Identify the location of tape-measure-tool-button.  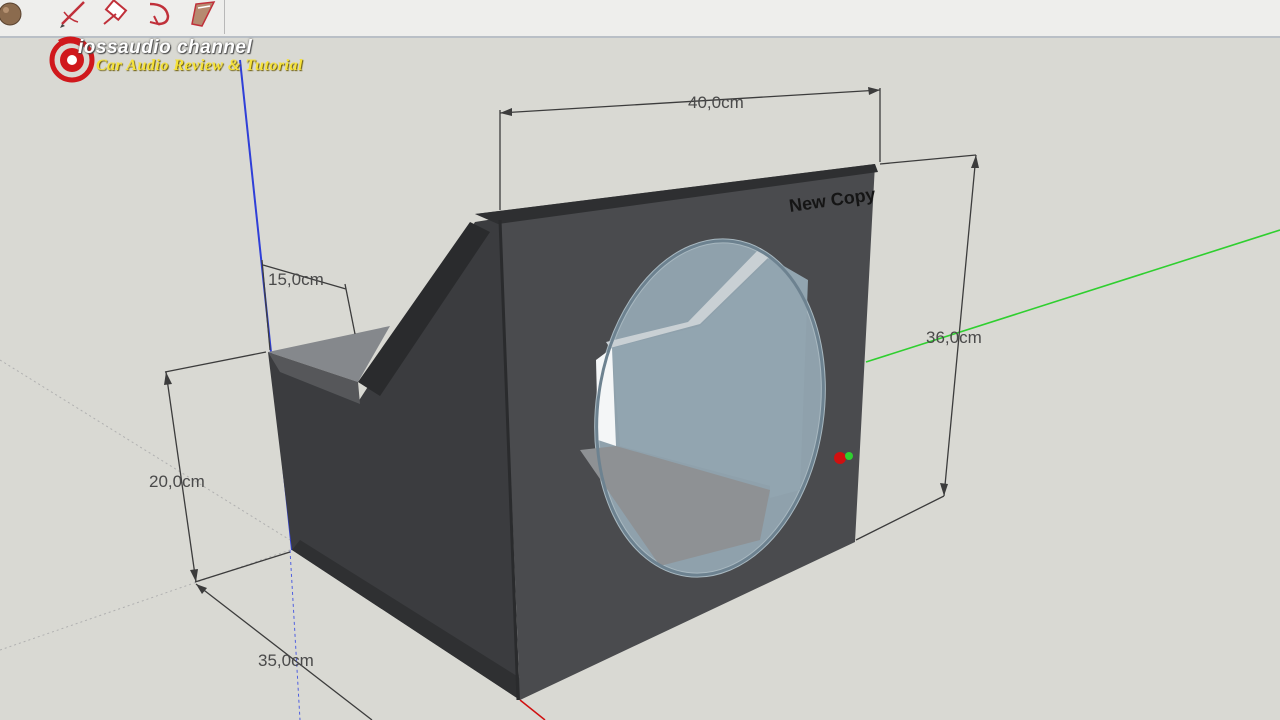
(161, 16).